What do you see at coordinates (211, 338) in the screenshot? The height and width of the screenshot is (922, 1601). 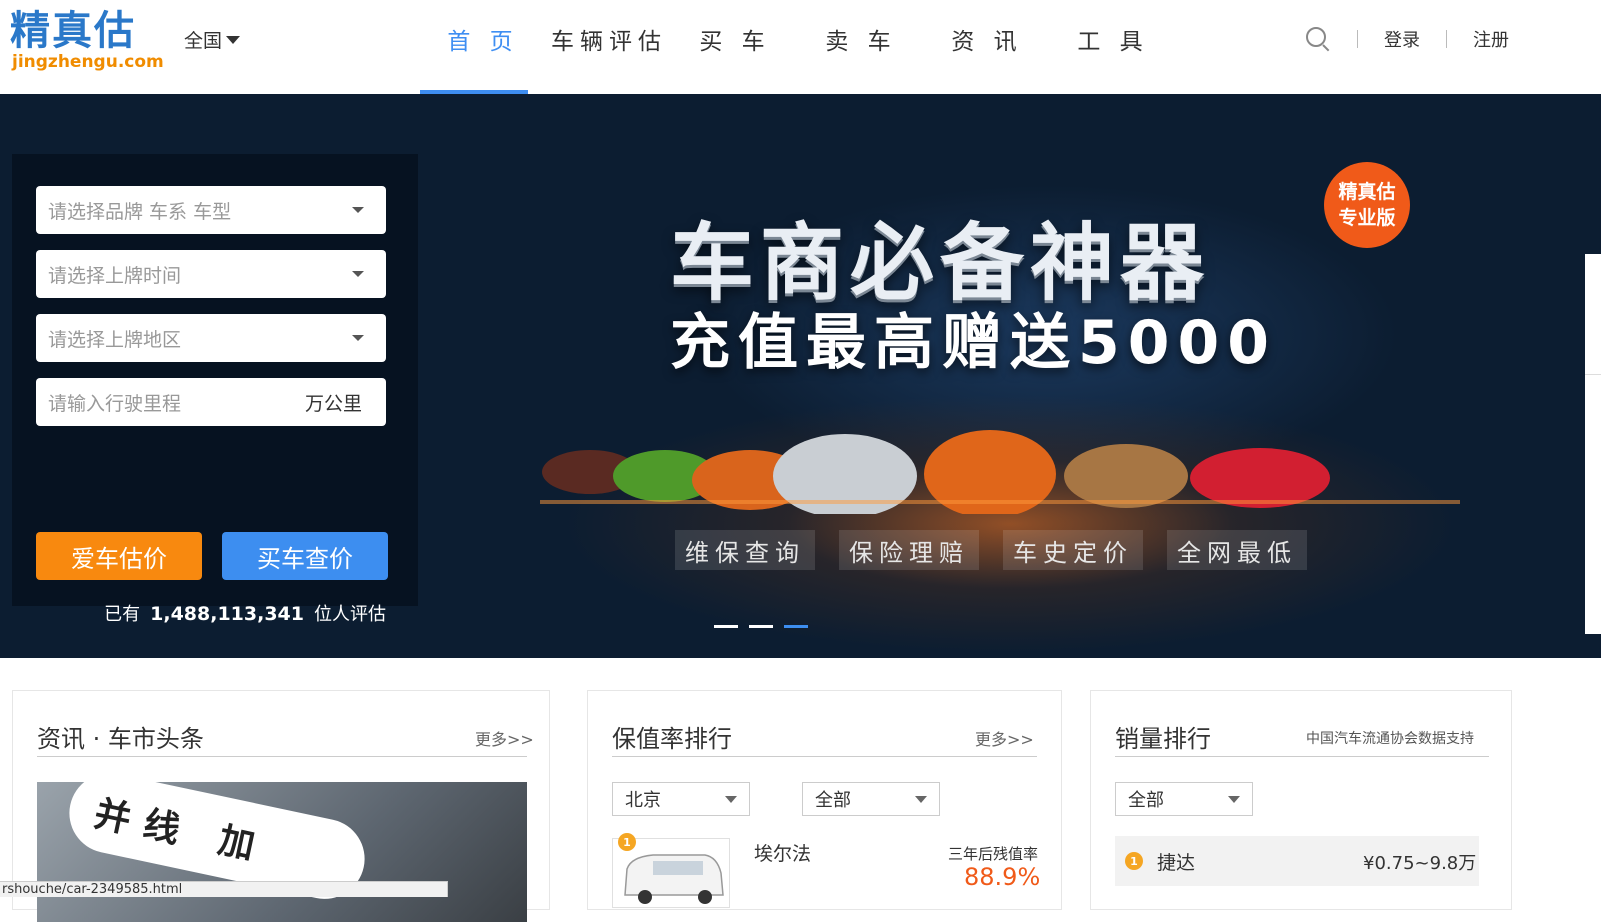 I see `register-region-select: 请选择上牌地区` at bounding box center [211, 338].